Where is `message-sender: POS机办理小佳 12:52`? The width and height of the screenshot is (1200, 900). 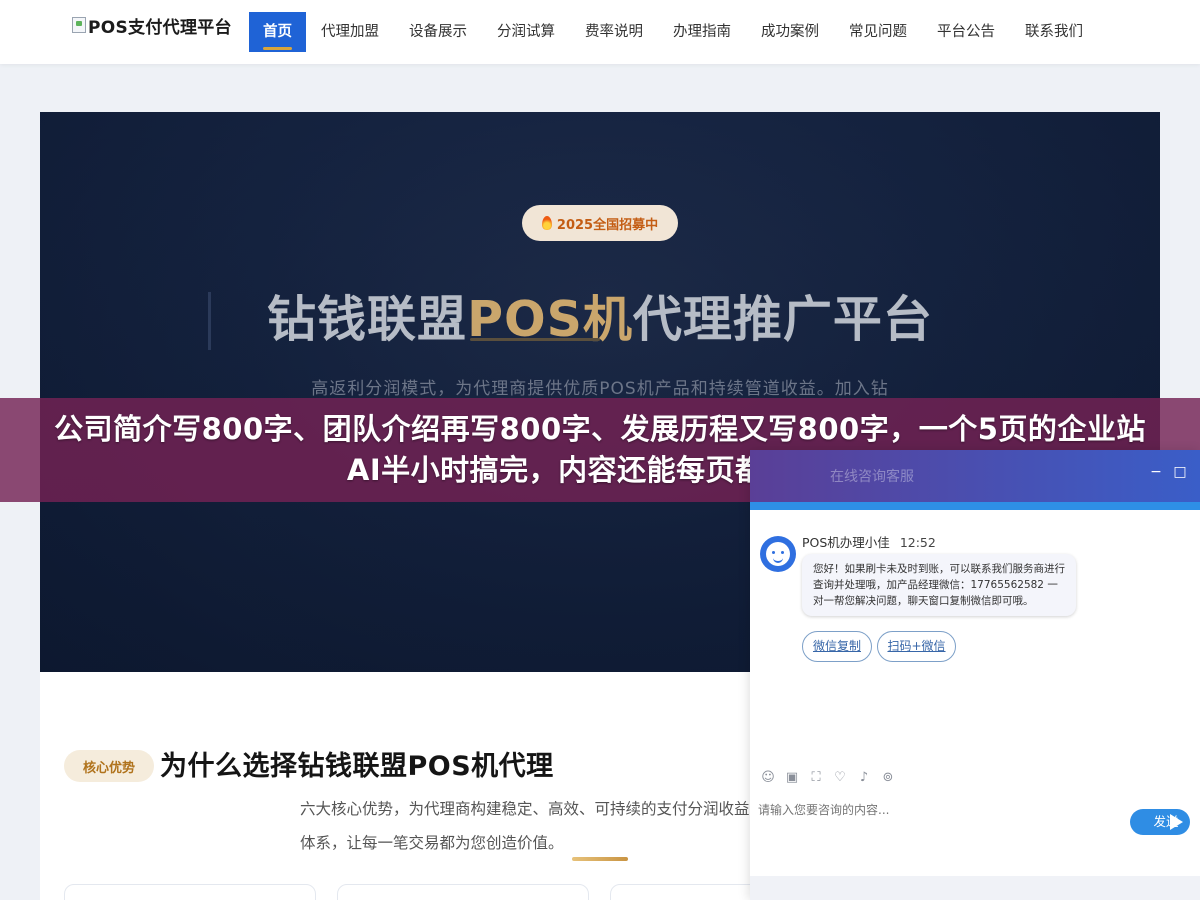 message-sender: POS机办理小佳 12:52 is located at coordinates (869, 541).